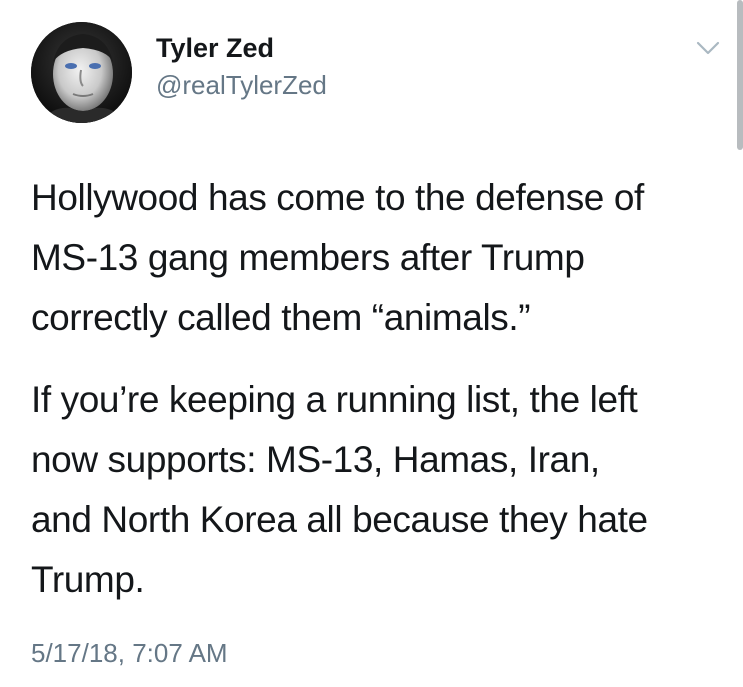 The width and height of the screenshot is (743, 687). I want to click on tweet-line: MS-13 gang members after Trump, so click(308, 257).